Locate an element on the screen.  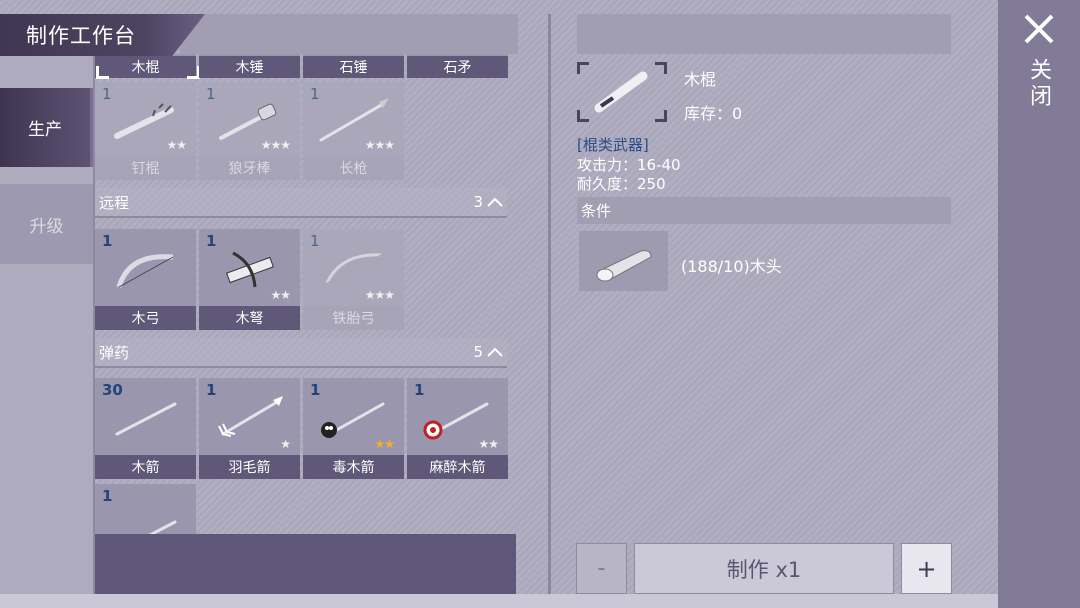
recipe-poison-arrow: 1 ★★ 毒木箭 is located at coordinates (353, 428).